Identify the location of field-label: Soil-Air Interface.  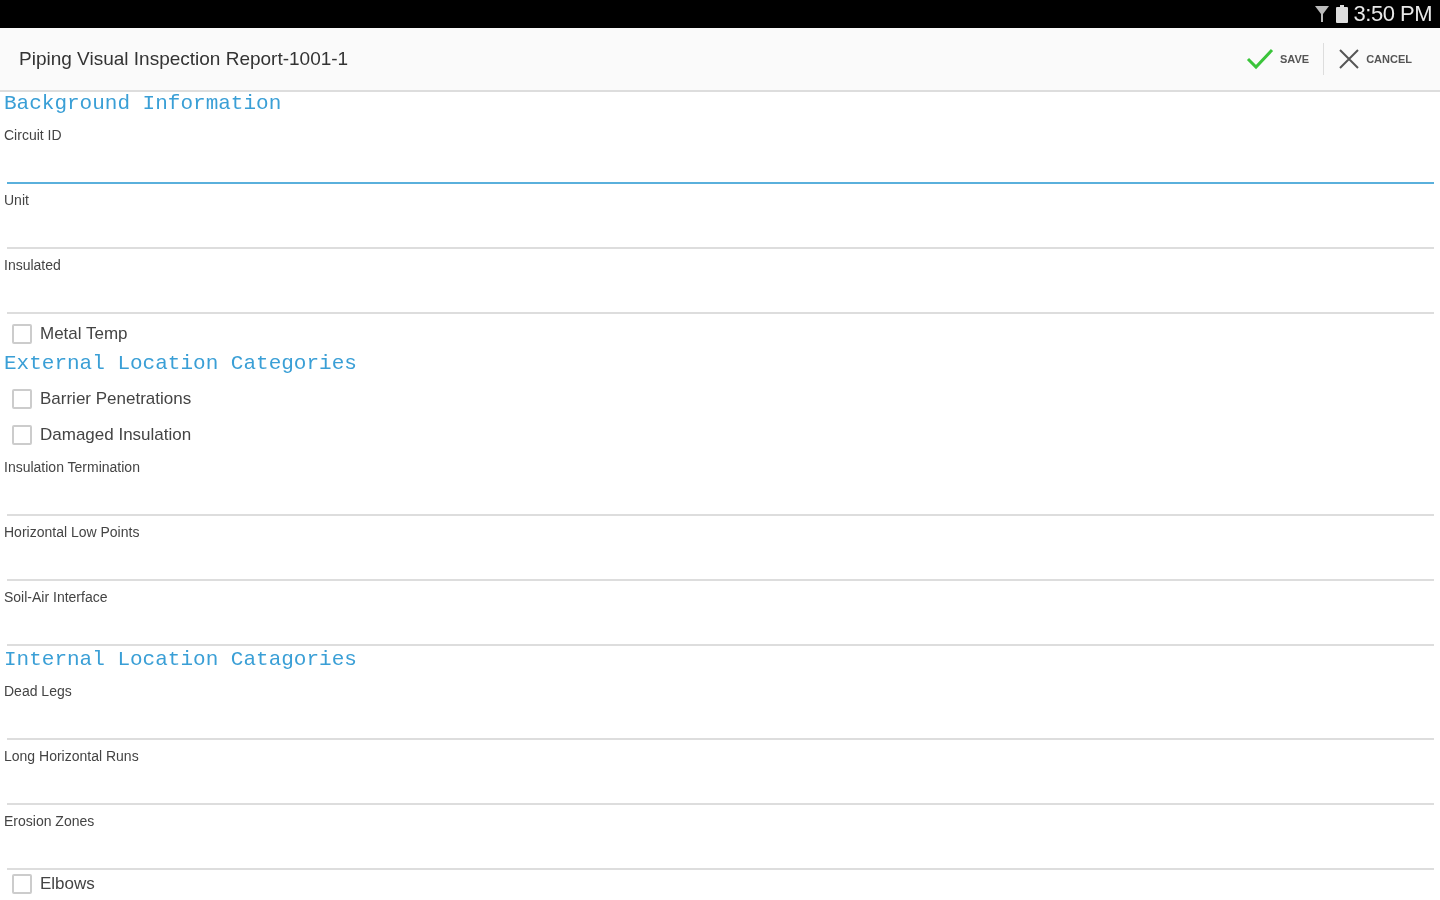
(56, 595).